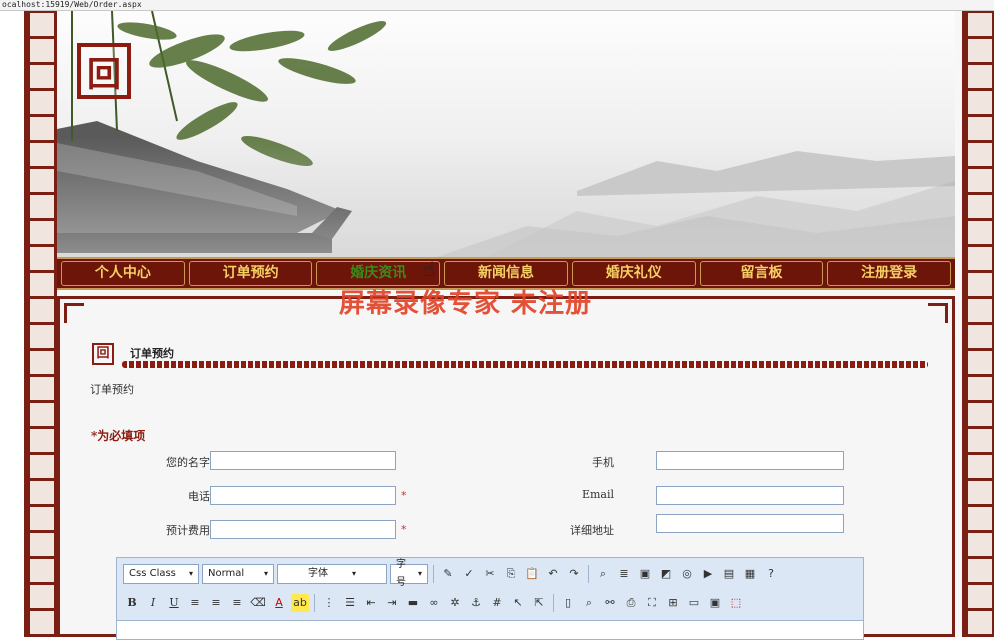 The width and height of the screenshot is (994, 640). I want to click on address-bar: ocalhost:15919/Web/Order.aspx, so click(497, 5).